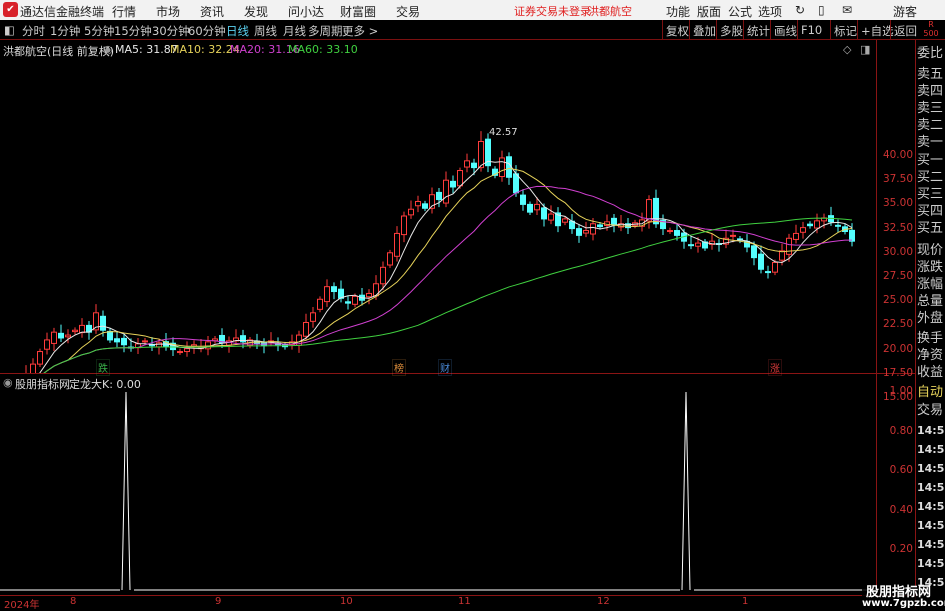 This screenshot has width=945, height=611. What do you see at coordinates (358, 11) in the screenshot?
I see `menu-wealth: 财富圈` at bounding box center [358, 11].